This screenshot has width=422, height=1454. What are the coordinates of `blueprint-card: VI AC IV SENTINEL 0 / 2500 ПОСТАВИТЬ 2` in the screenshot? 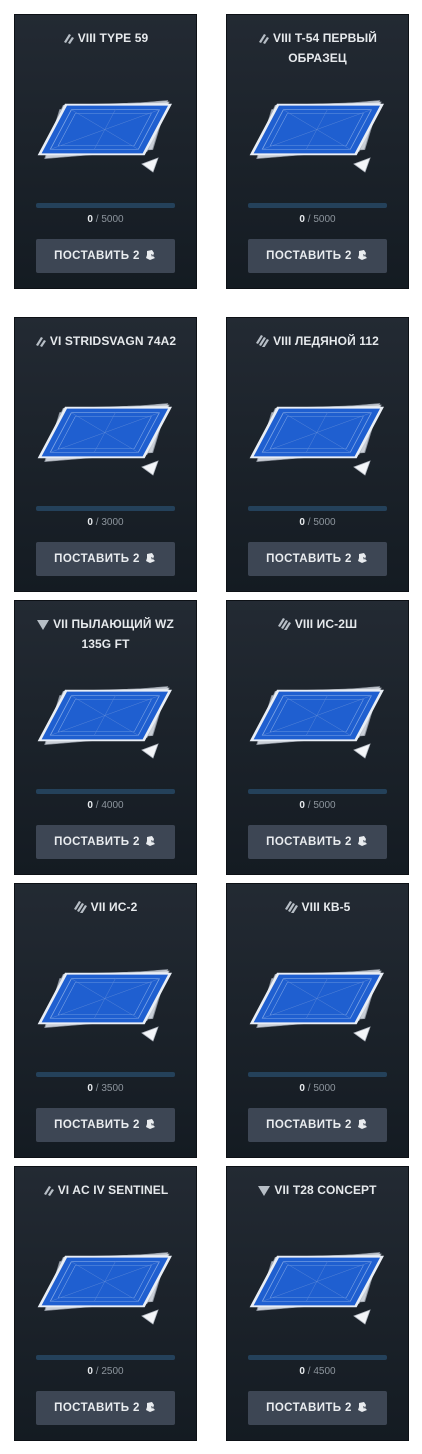 It's located at (105, 1303).